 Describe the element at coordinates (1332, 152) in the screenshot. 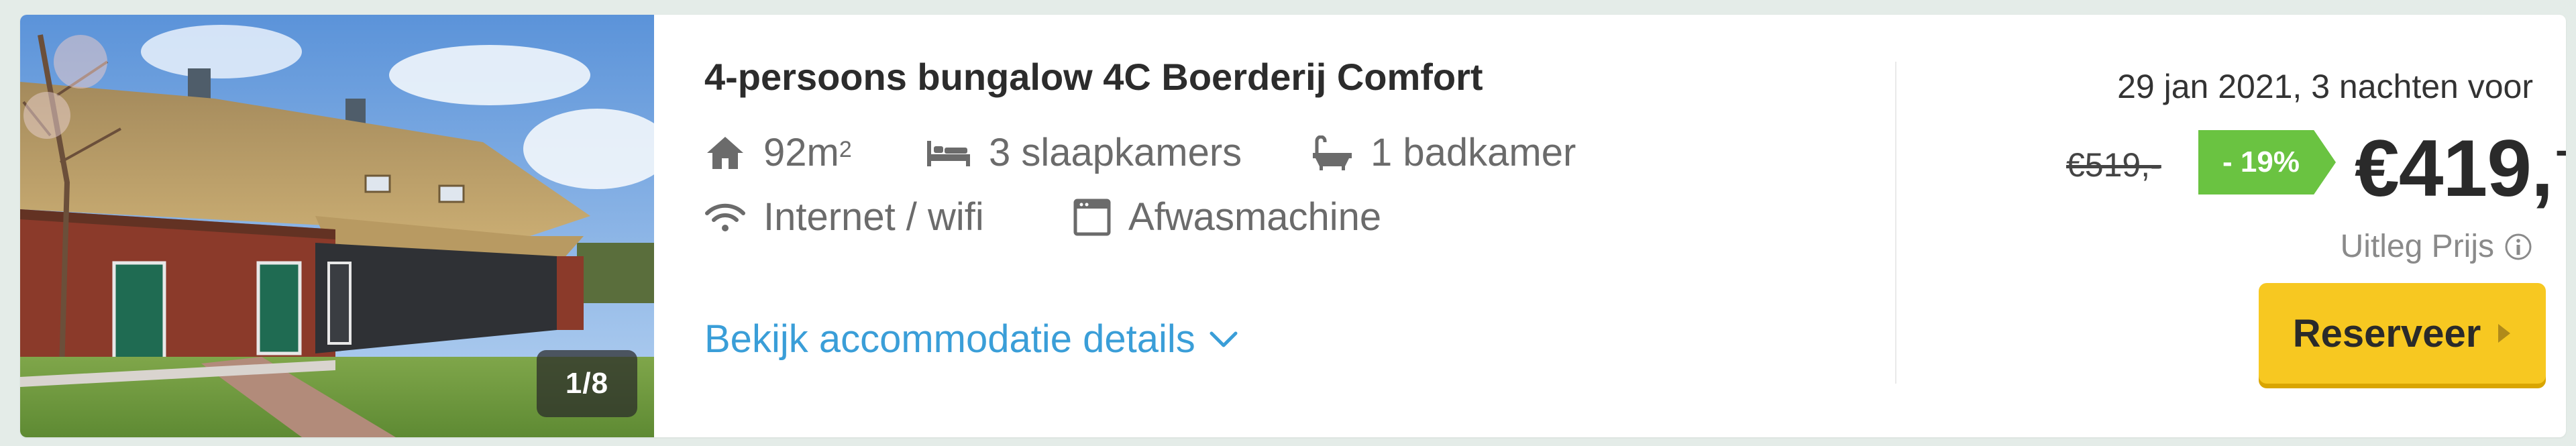

I see `bathtub-icon` at that location.